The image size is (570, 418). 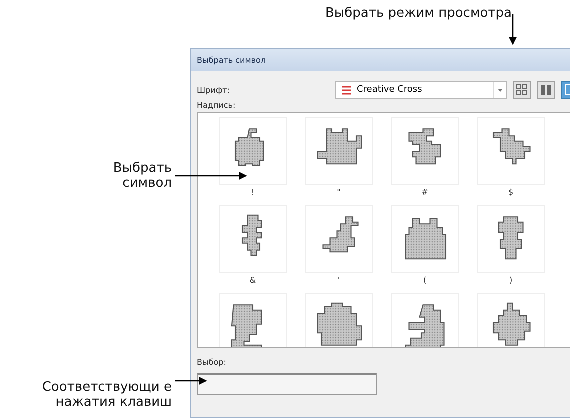 What do you see at coordinates (380, 60) in the screenshot?
I see `window-title: Выбрать символ` at bounding box center [380, 60].